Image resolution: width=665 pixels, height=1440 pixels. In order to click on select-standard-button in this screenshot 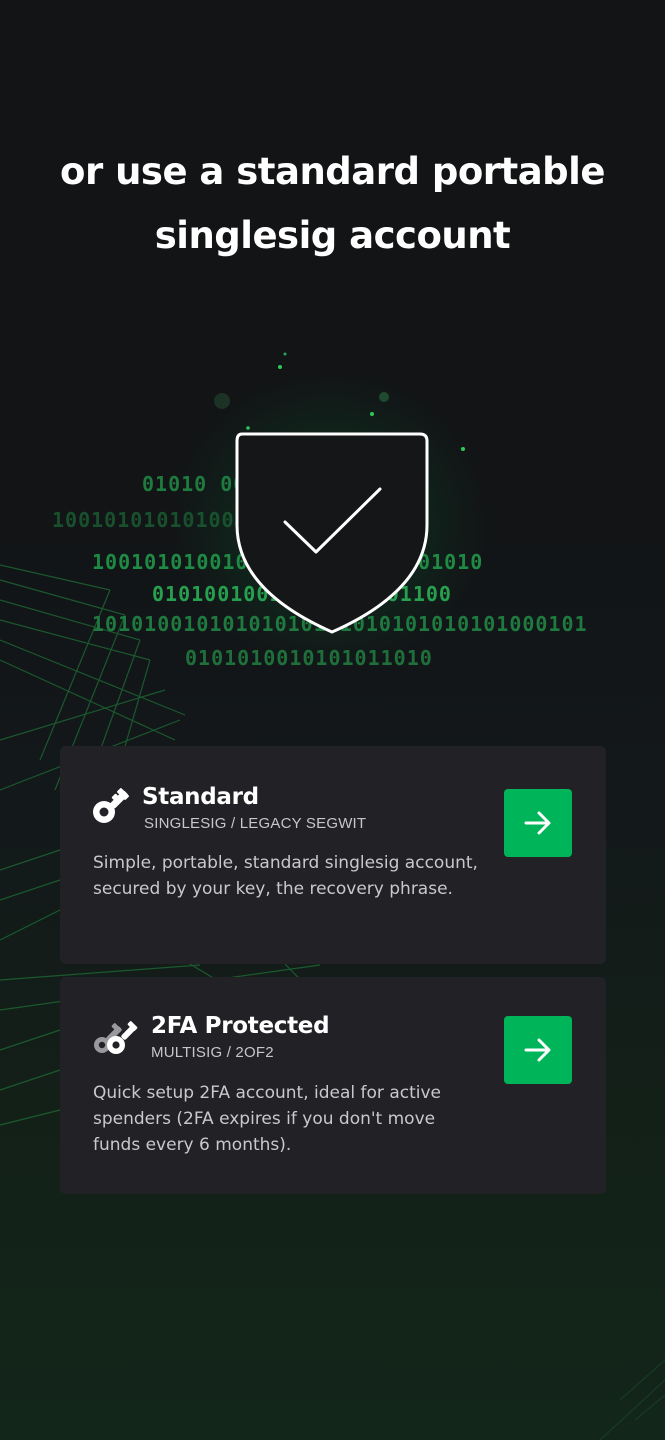, I will do `click(538, 823)`.